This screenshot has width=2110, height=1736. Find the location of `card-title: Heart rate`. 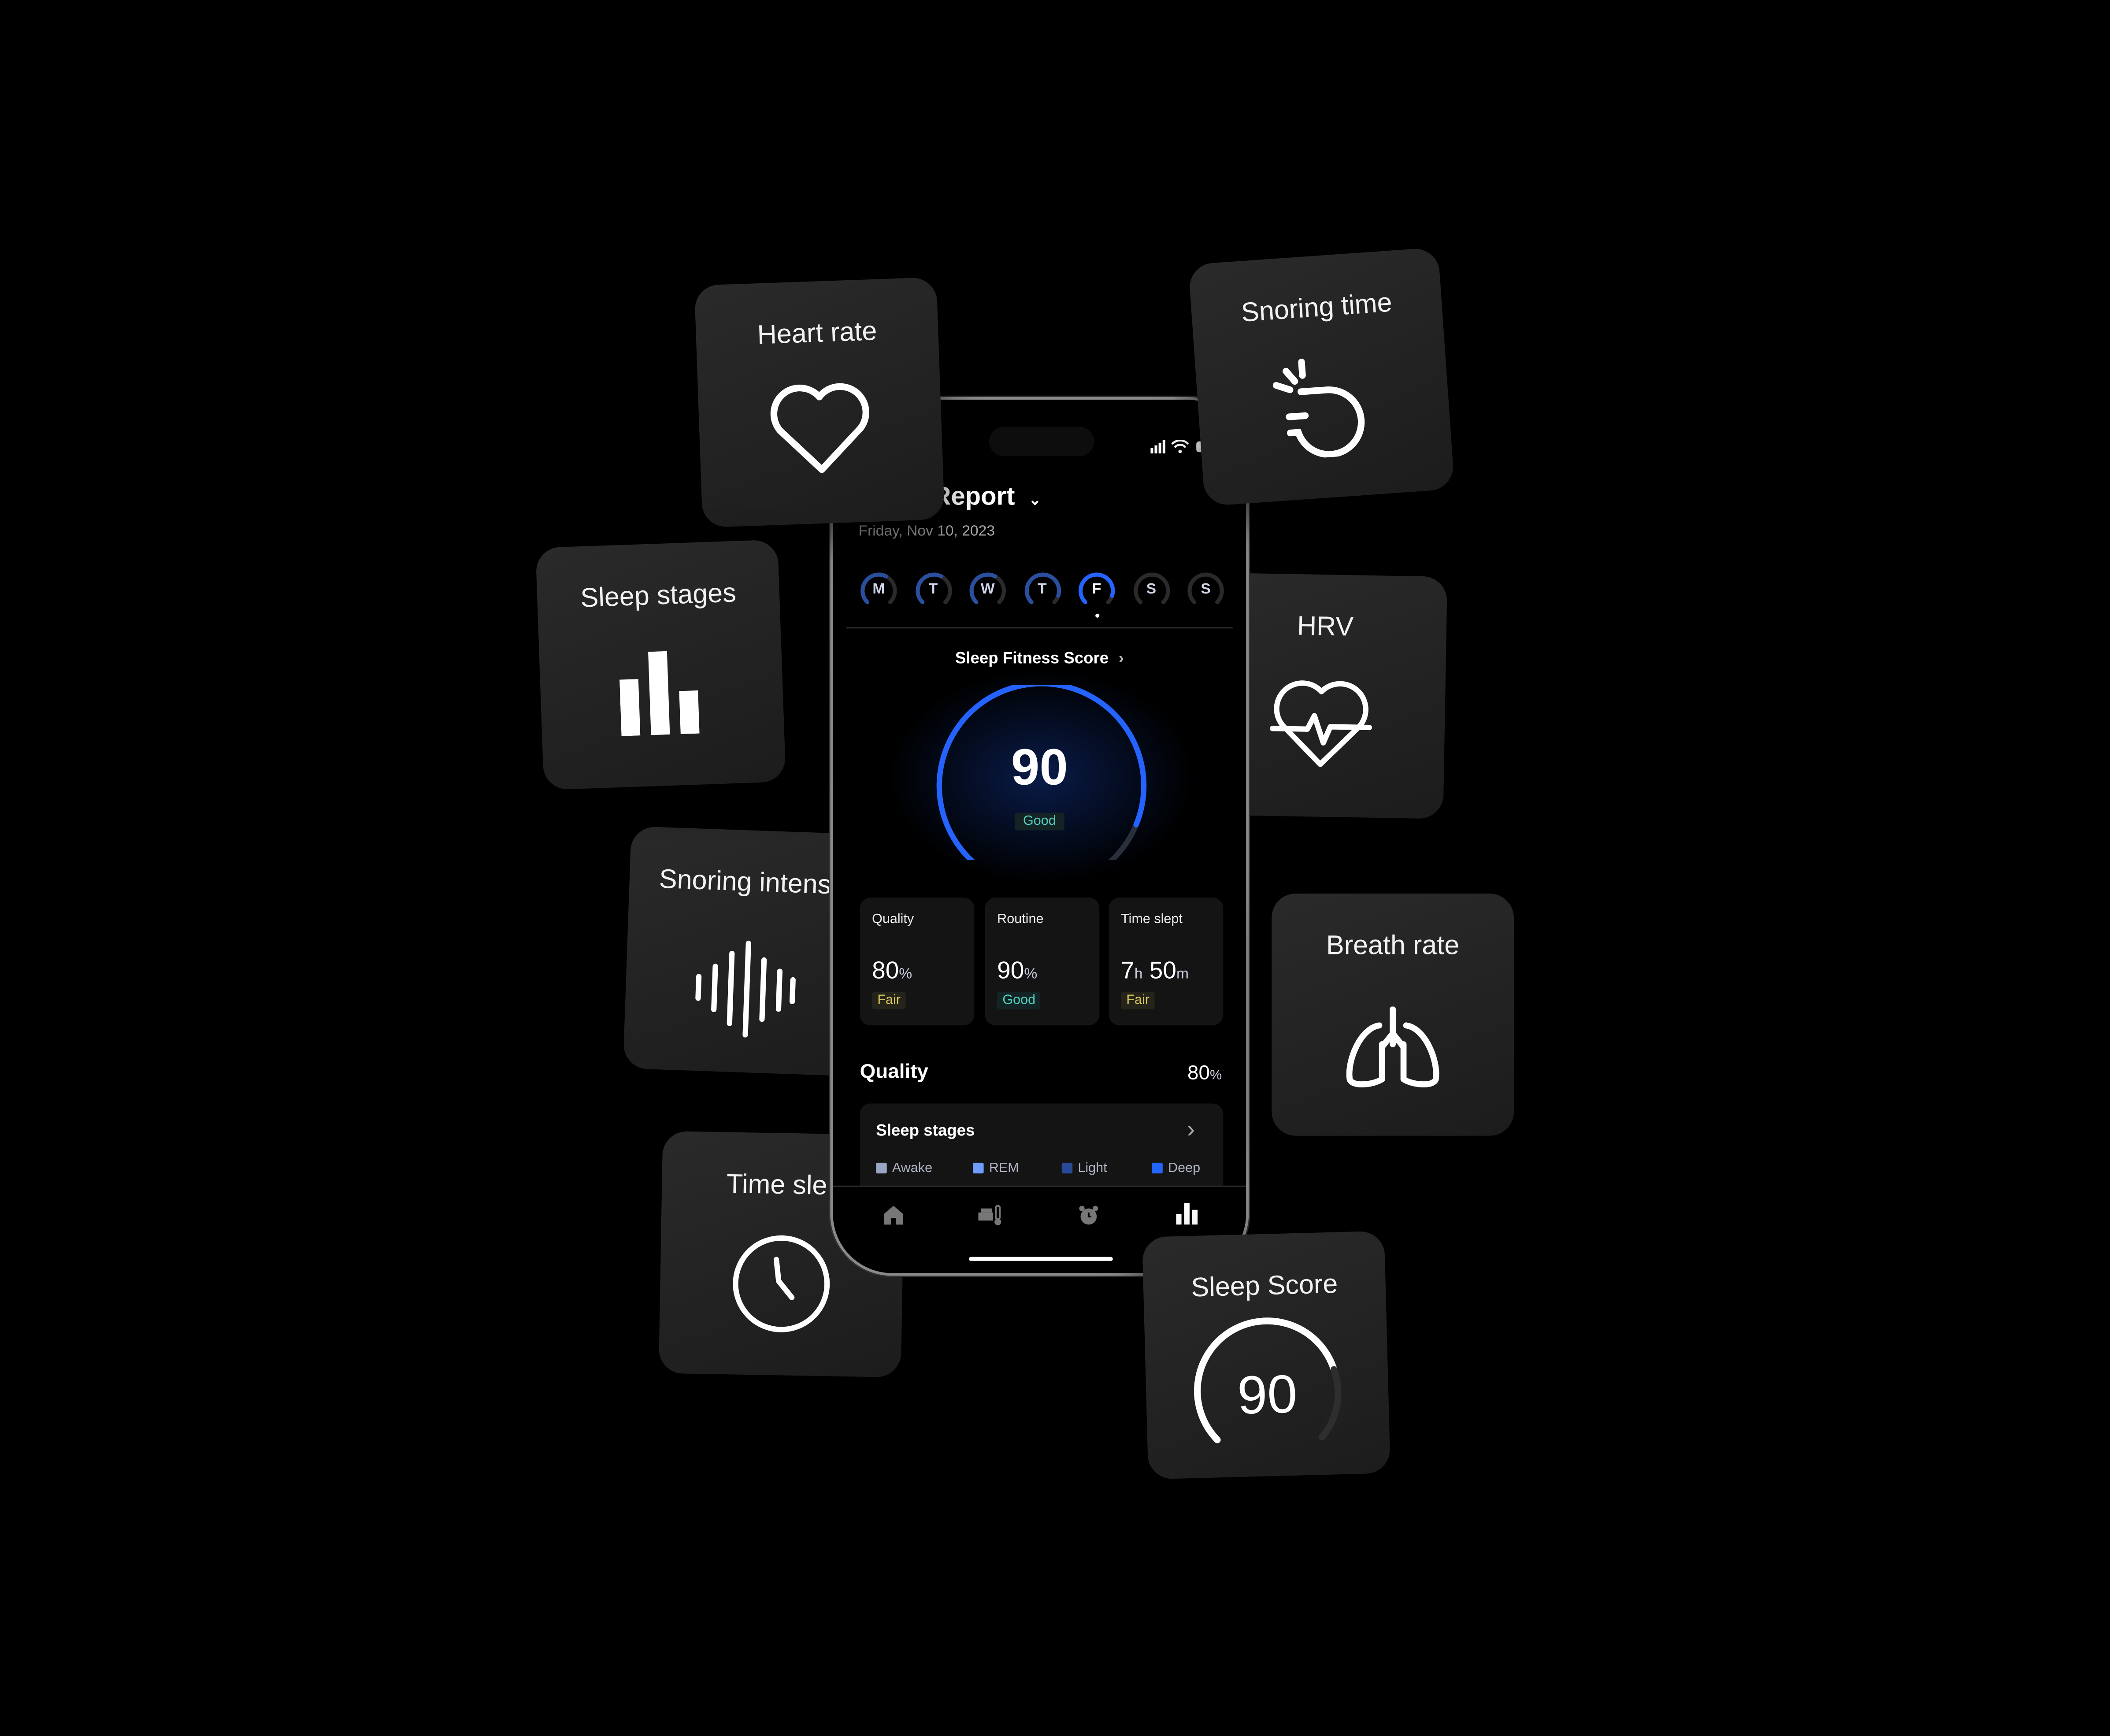

card-title: Heart rate is located at coordinates (817, 334).